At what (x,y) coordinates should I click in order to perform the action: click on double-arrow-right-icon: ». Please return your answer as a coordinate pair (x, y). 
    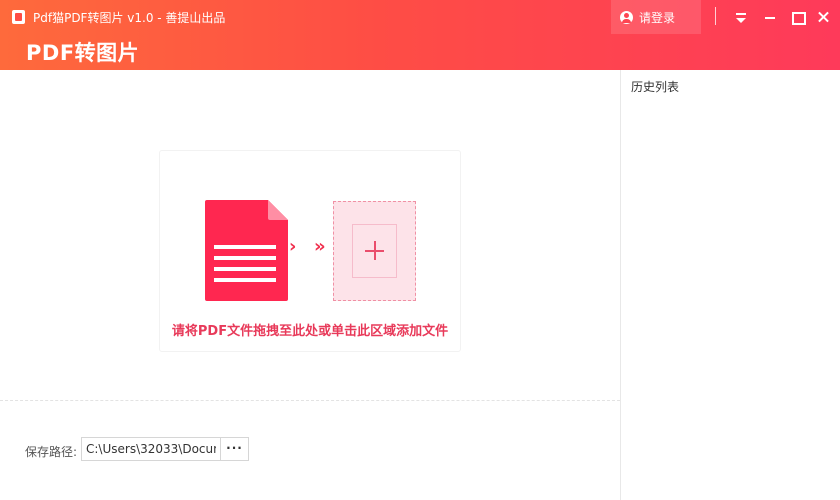
    Looking at the image, I should click on (320, 246).